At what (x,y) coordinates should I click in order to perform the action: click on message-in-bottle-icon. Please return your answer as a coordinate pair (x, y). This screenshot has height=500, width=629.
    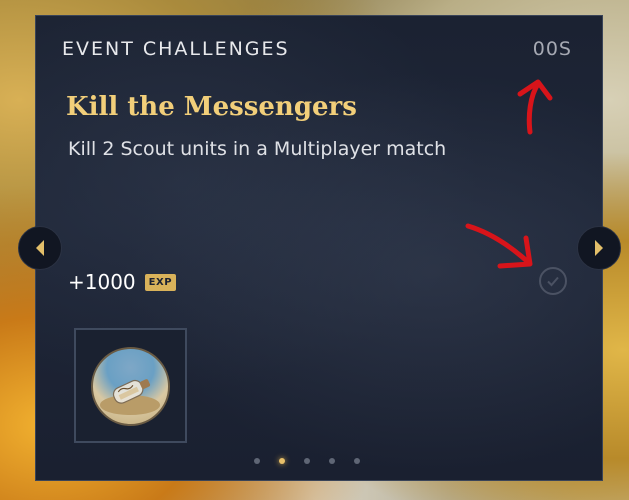
    Looking at the image, I should click on (130, 386).